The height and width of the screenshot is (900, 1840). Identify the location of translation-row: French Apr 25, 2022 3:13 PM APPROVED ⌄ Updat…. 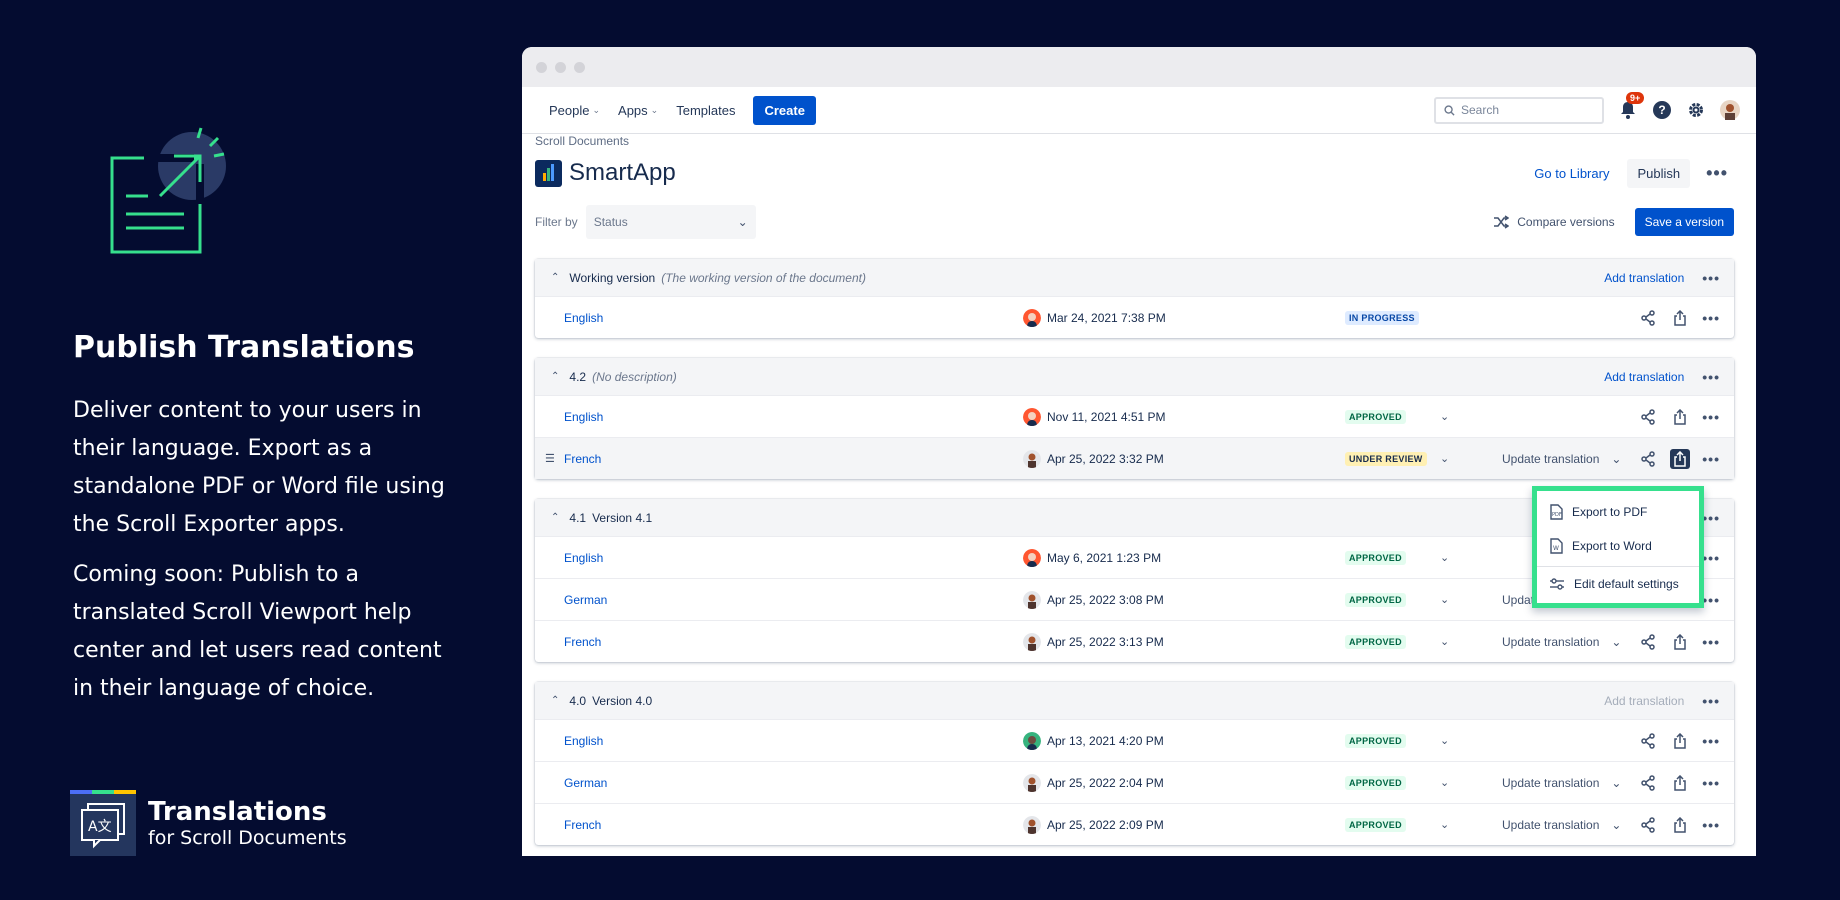
(1134, 641).